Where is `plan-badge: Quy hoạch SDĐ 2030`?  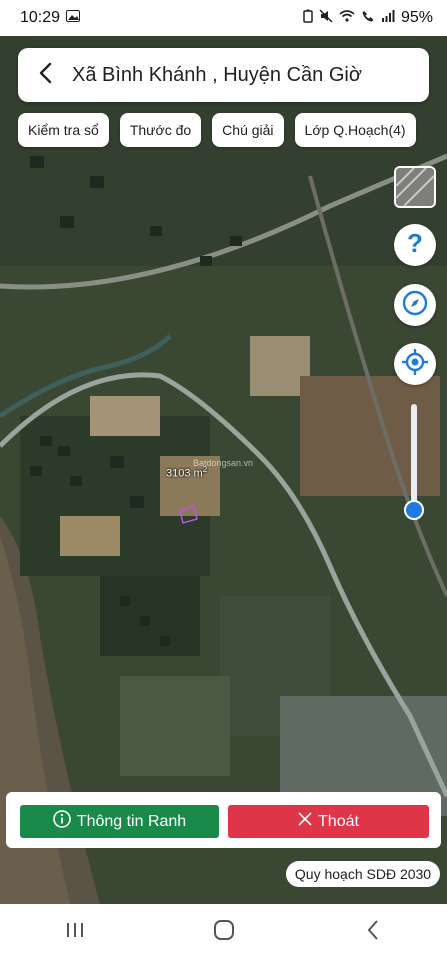 plan-badge: Quy hoạch SDĐ 2030 is located at coordinates (363, 874).